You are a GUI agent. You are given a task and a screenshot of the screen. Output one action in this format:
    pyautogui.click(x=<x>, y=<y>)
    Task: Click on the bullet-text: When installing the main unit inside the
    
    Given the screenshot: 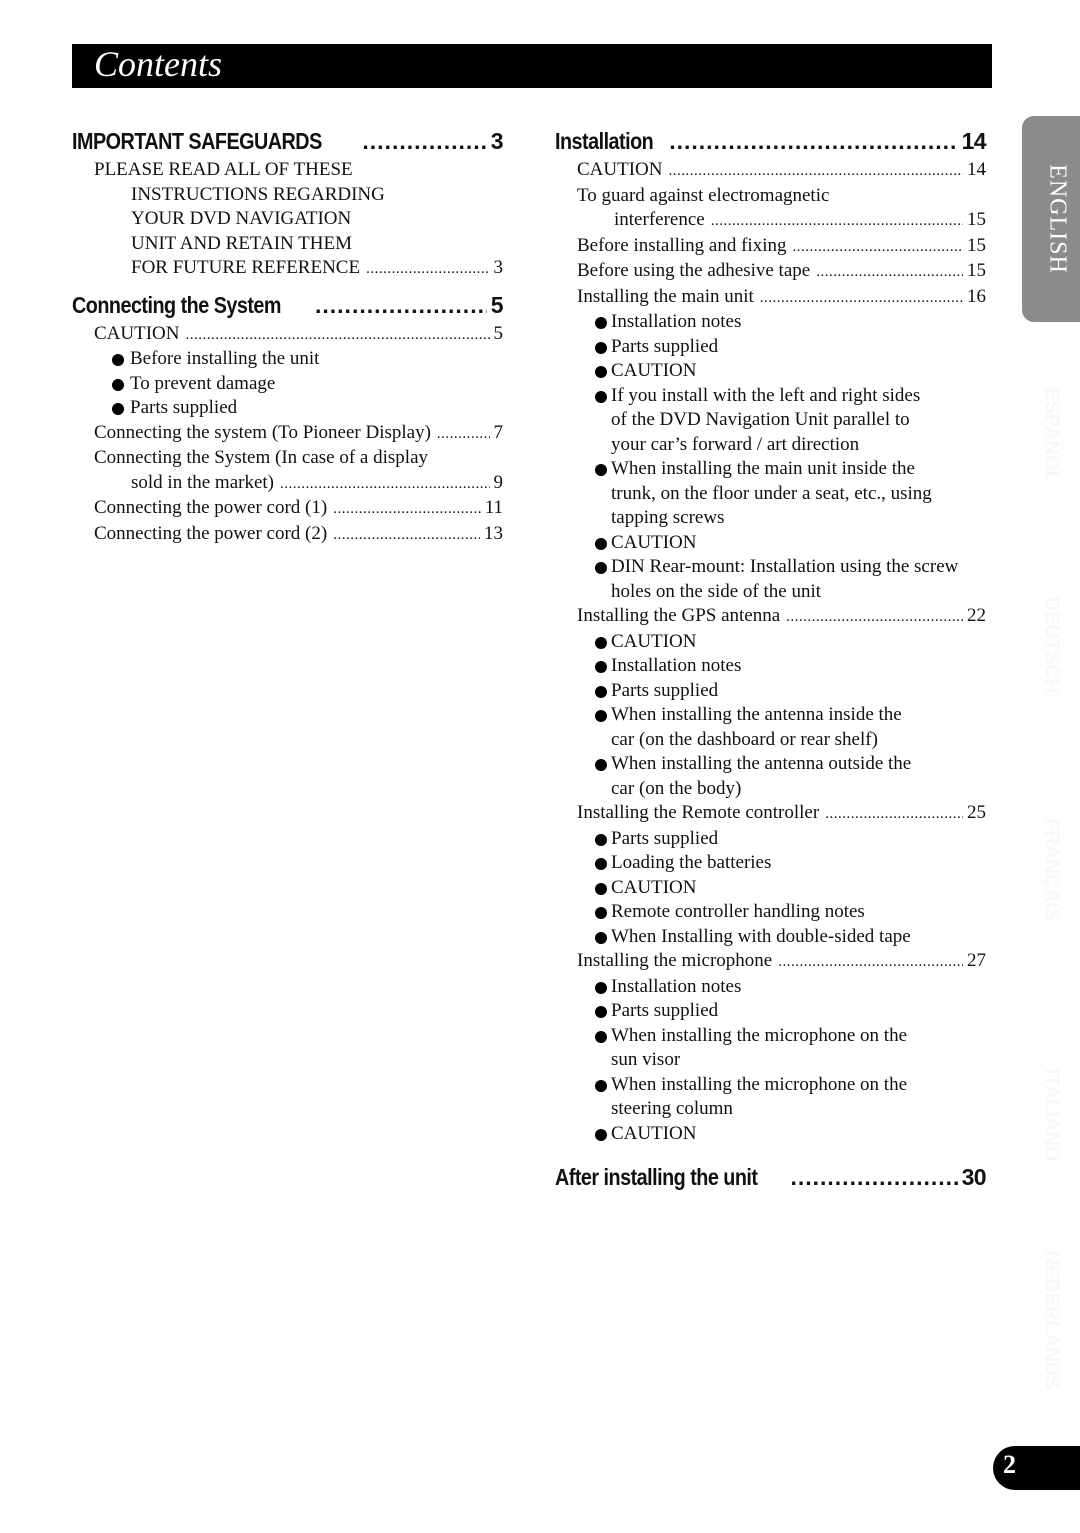 What is the action you would take?
    pyautogui.click(x=763, y=468)
    